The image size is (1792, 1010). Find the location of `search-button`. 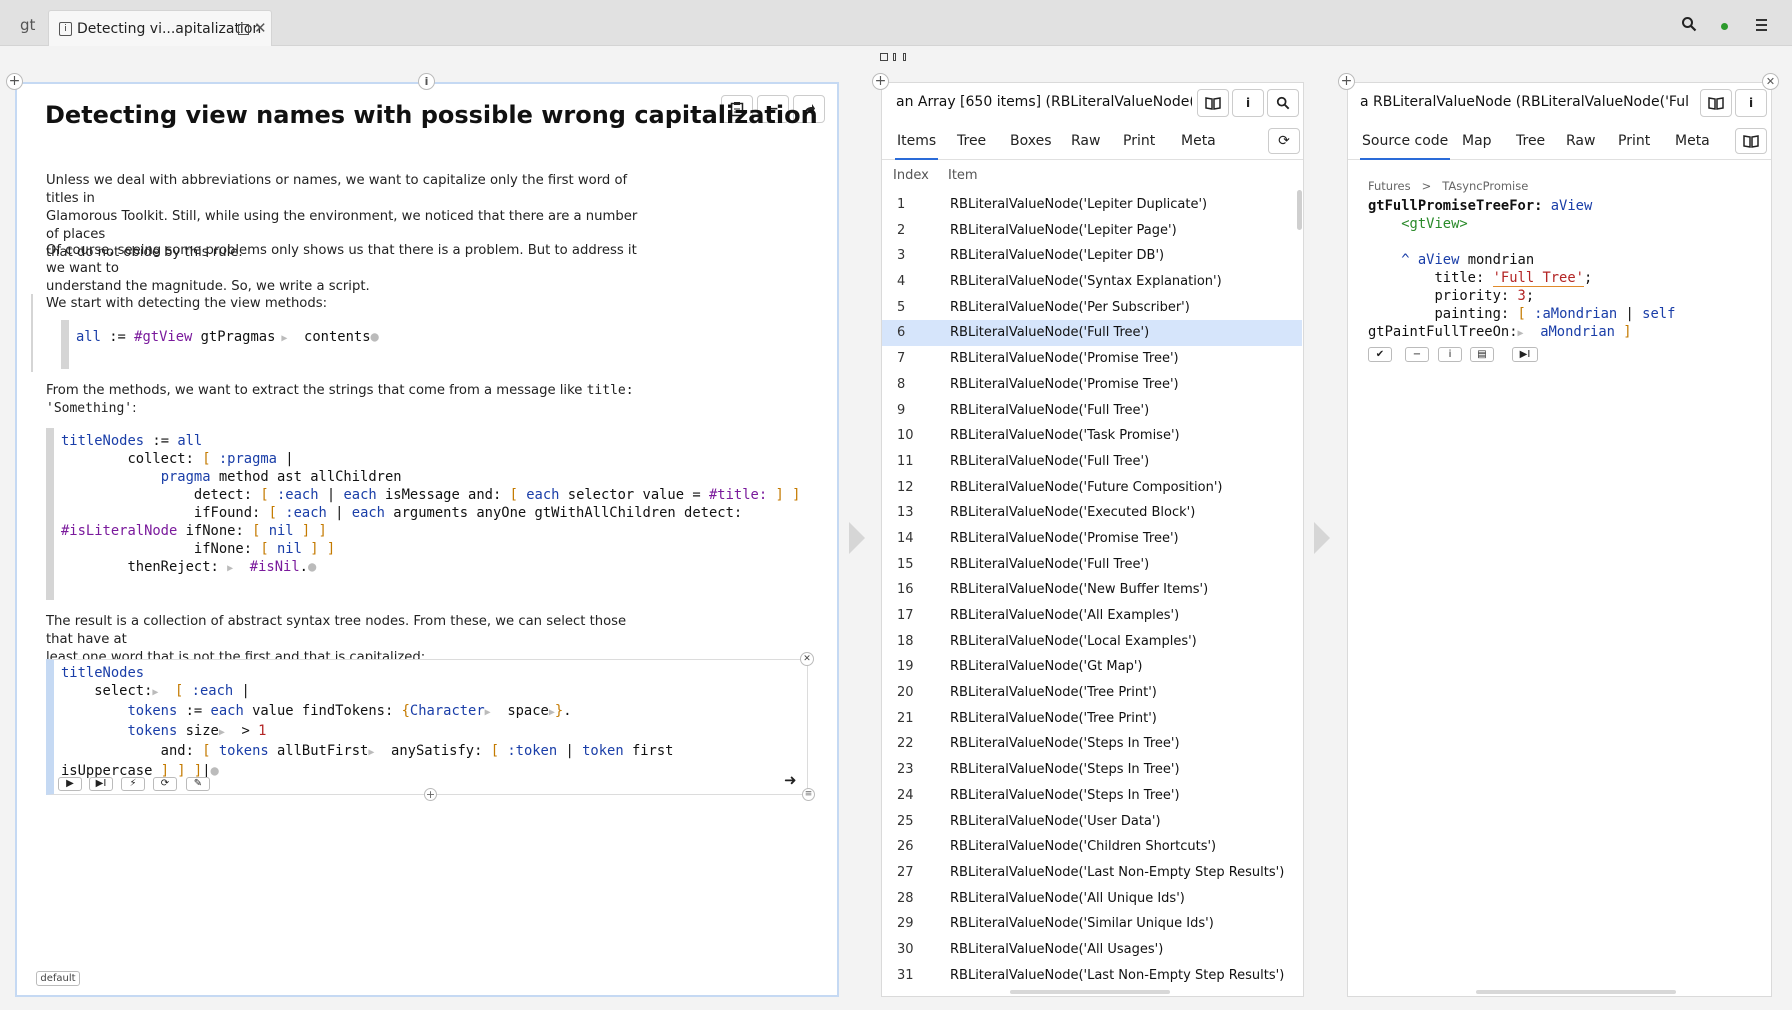

search-button is located at coordinates (1283, 103).